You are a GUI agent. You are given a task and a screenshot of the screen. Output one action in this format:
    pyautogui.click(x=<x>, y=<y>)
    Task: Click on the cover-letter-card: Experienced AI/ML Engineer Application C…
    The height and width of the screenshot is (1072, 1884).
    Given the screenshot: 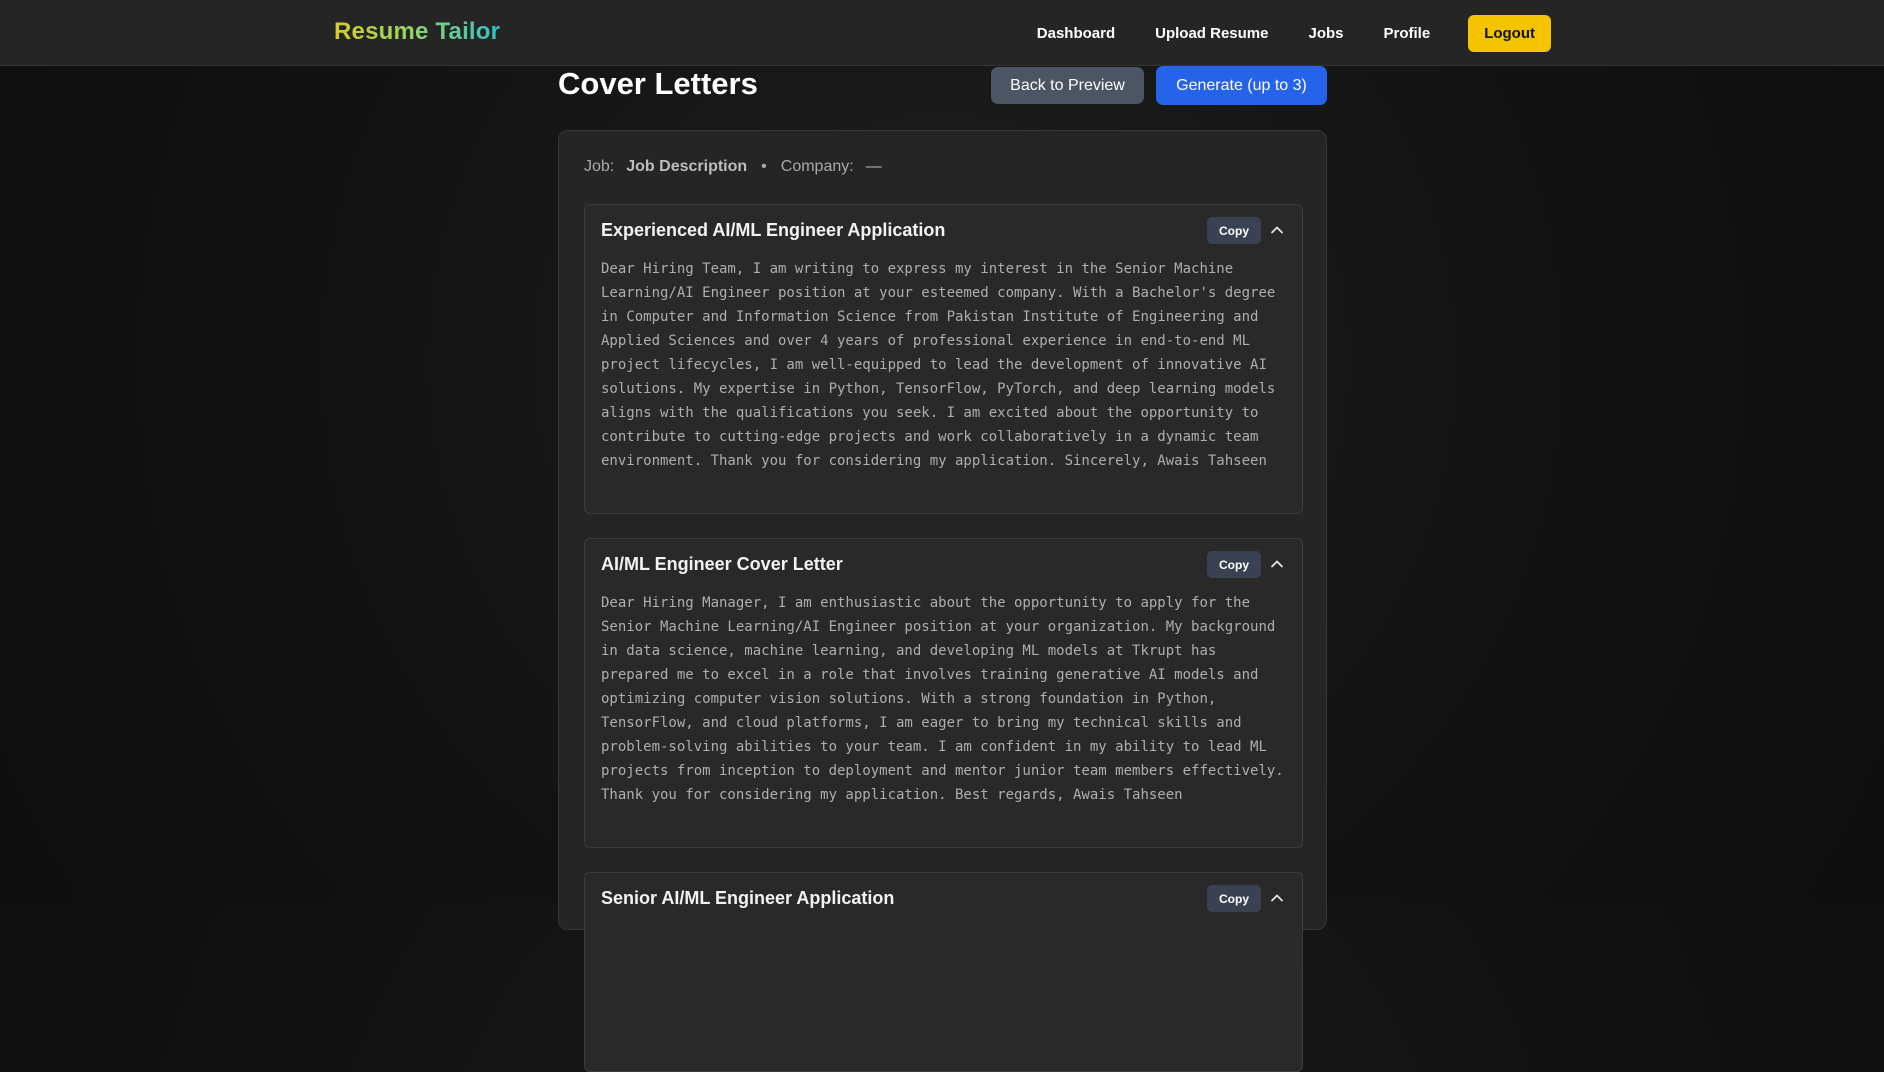 What is the action you would take?
    pyautogui.click(x=943, y=359)
    